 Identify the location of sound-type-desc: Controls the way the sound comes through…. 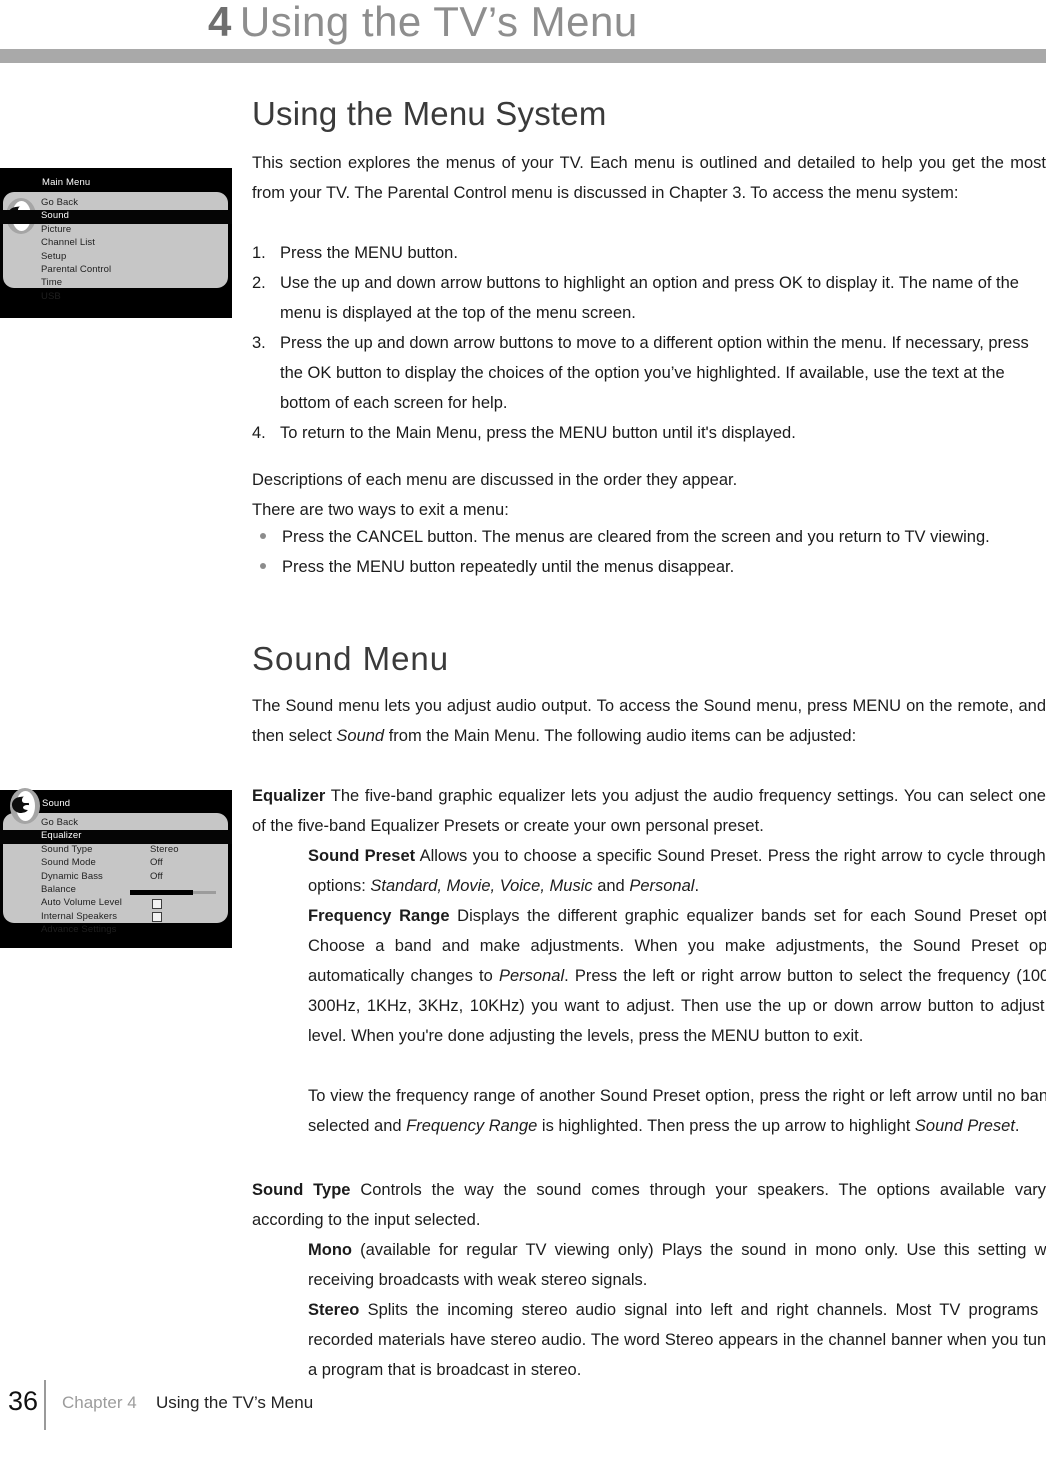
(649, 1205).